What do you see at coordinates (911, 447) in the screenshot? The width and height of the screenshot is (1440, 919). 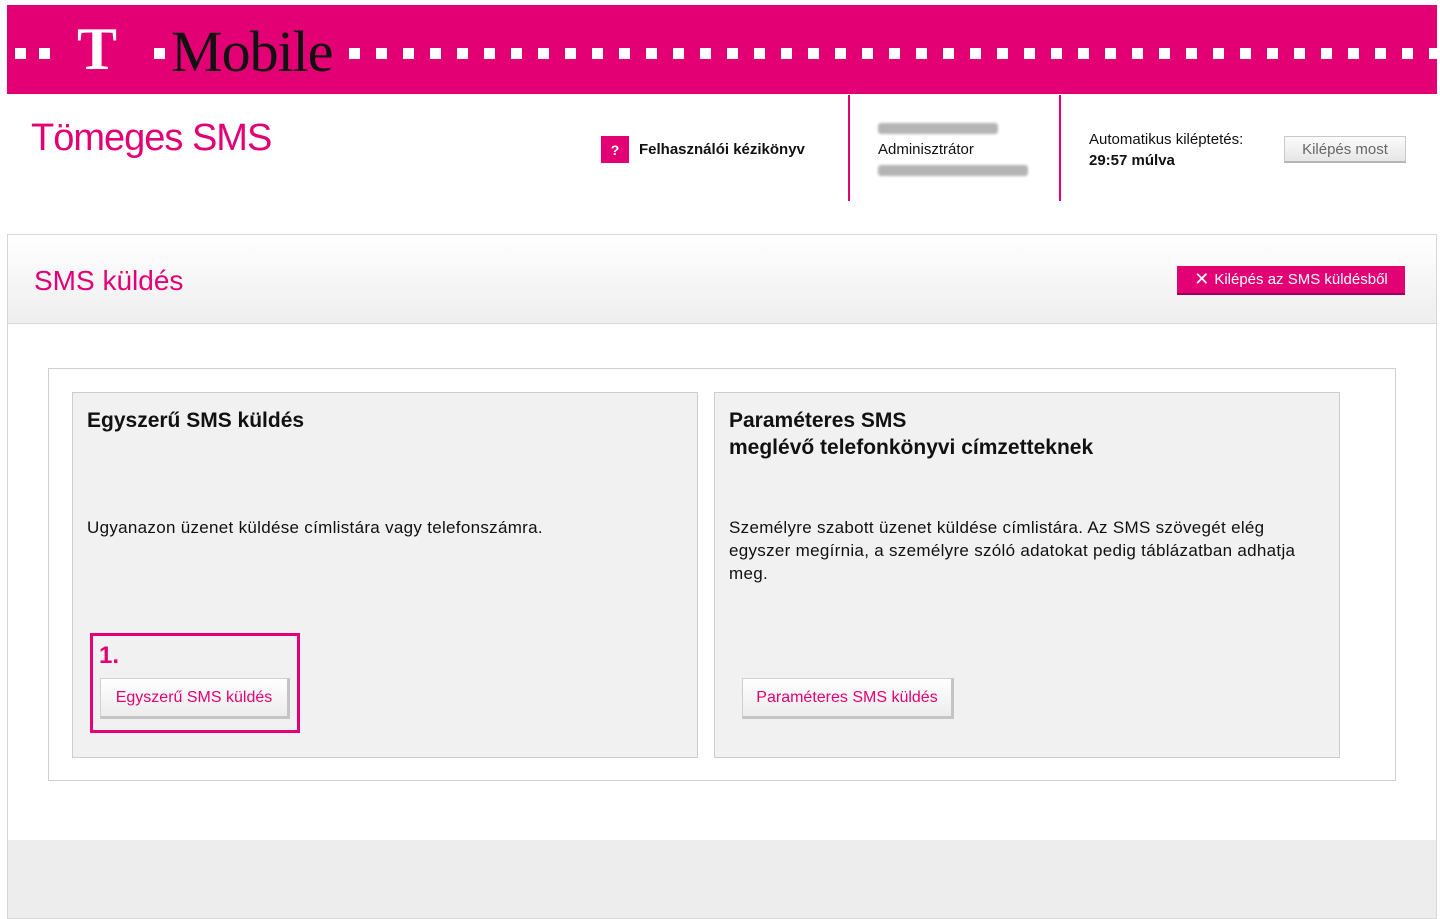 I see `card-title-line: meglévő telefonkönyvi címzetteknek` at bounding box center [911, 447].